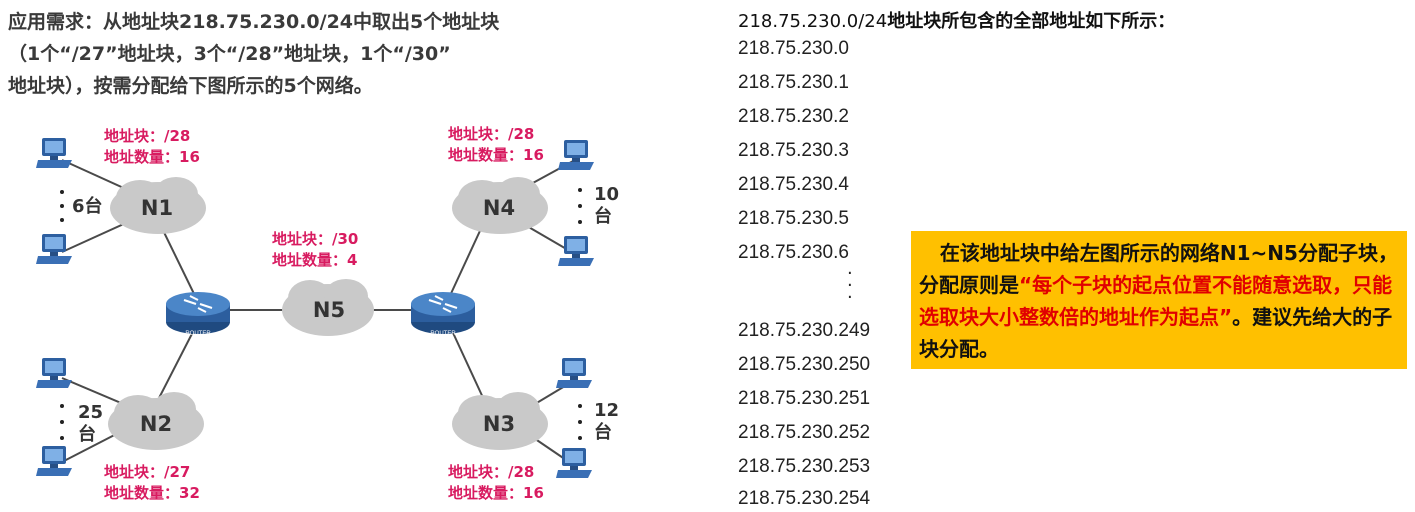  I want to click on address-item: 218.75.230.250, so click(804, 364).